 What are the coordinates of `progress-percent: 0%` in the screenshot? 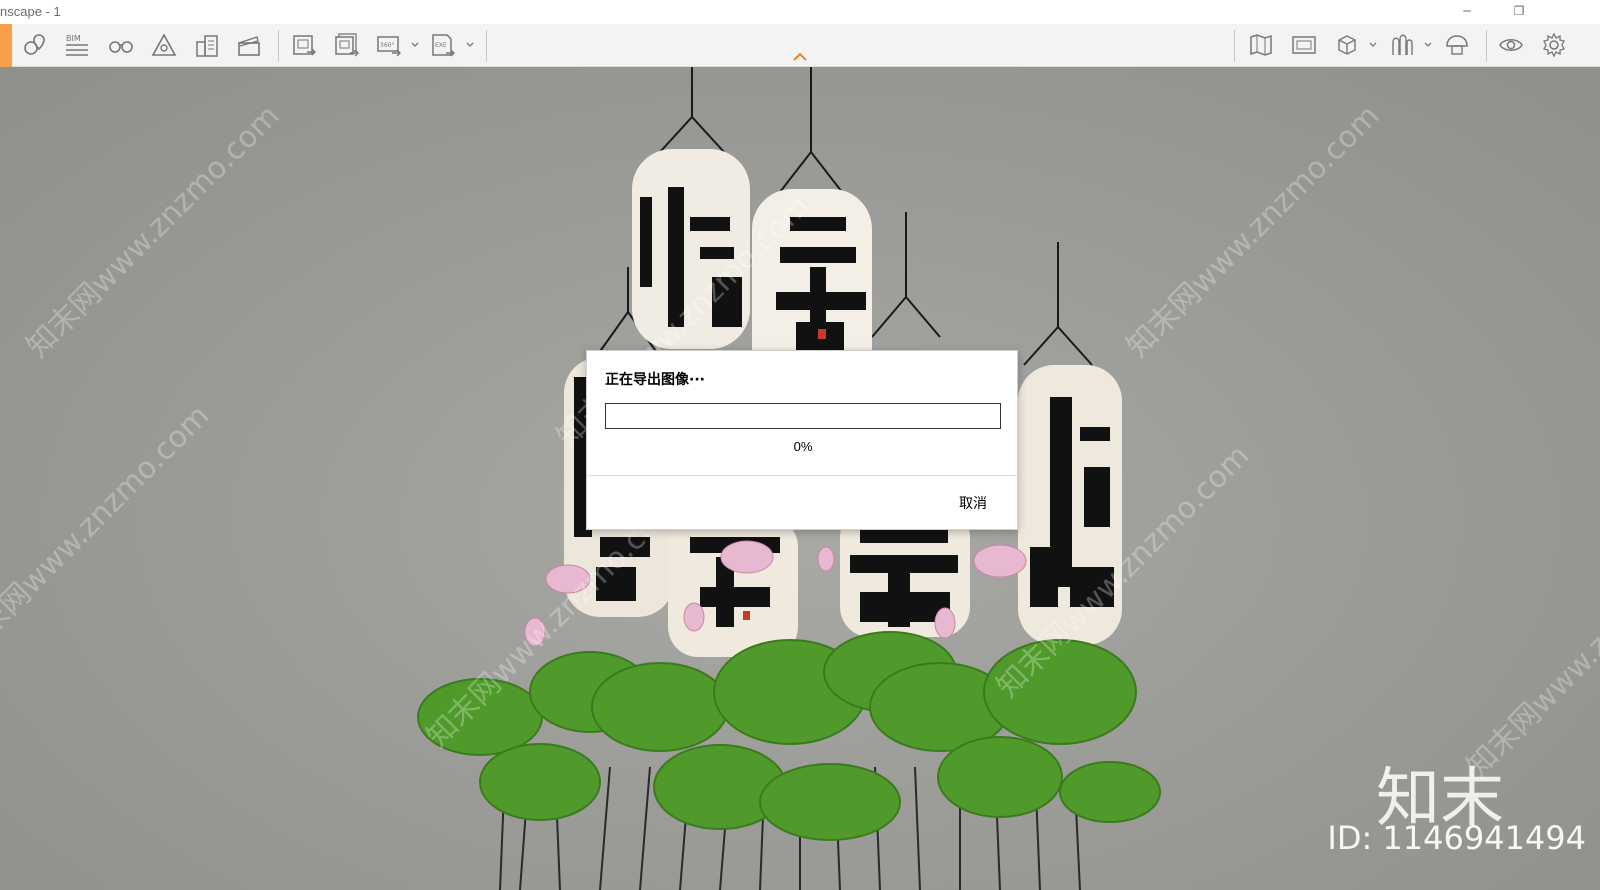 It's located at (803, 446).